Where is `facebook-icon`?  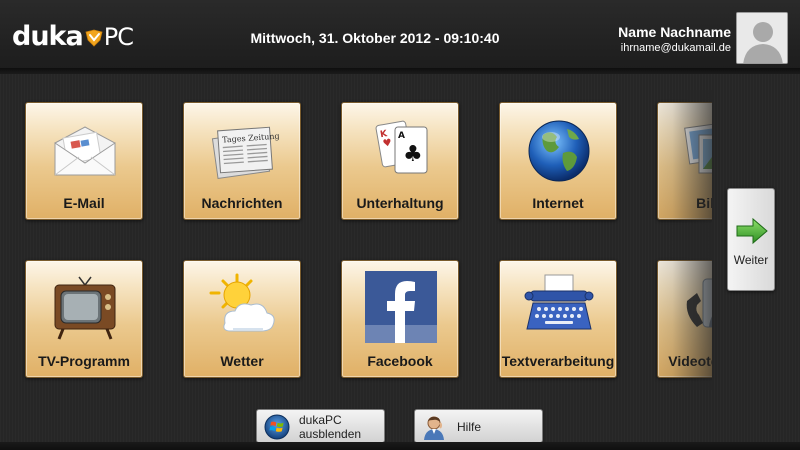 facebook-icon is located at coordinates (401, 307).